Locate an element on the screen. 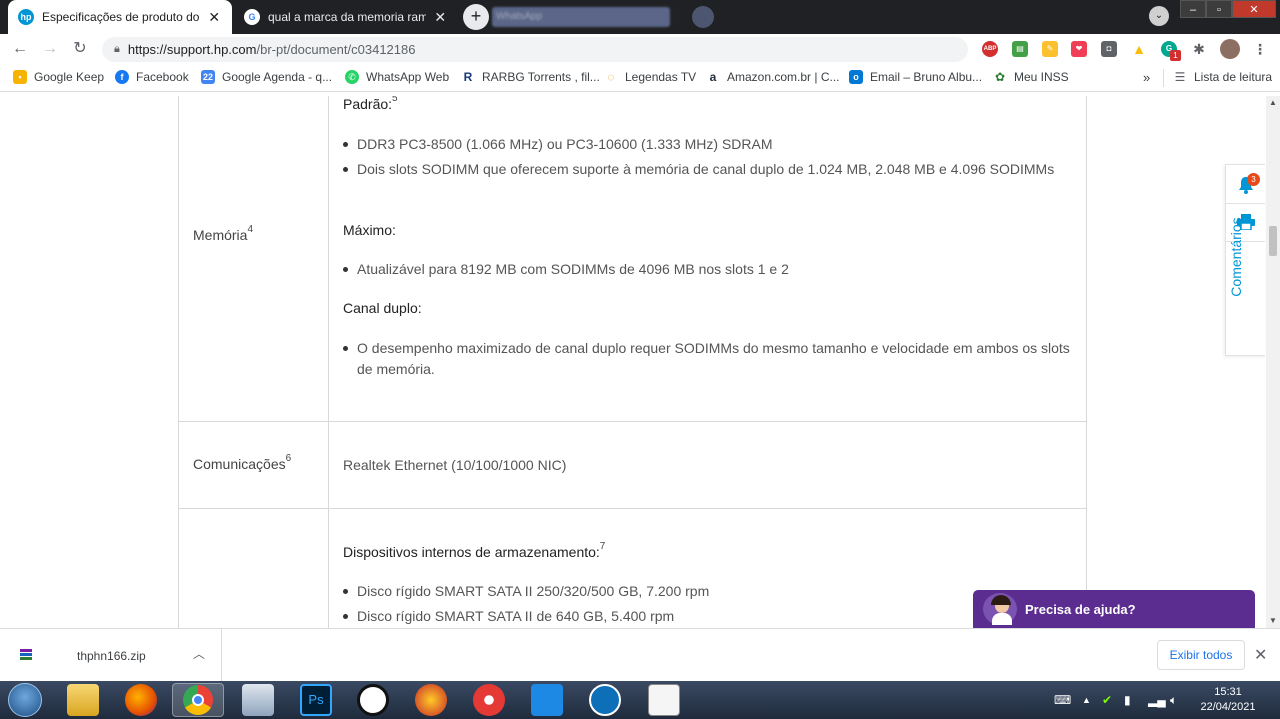 The image size is (1280, 719). volume-icon: 🔈︎ is located at coordinates (1173, 700).